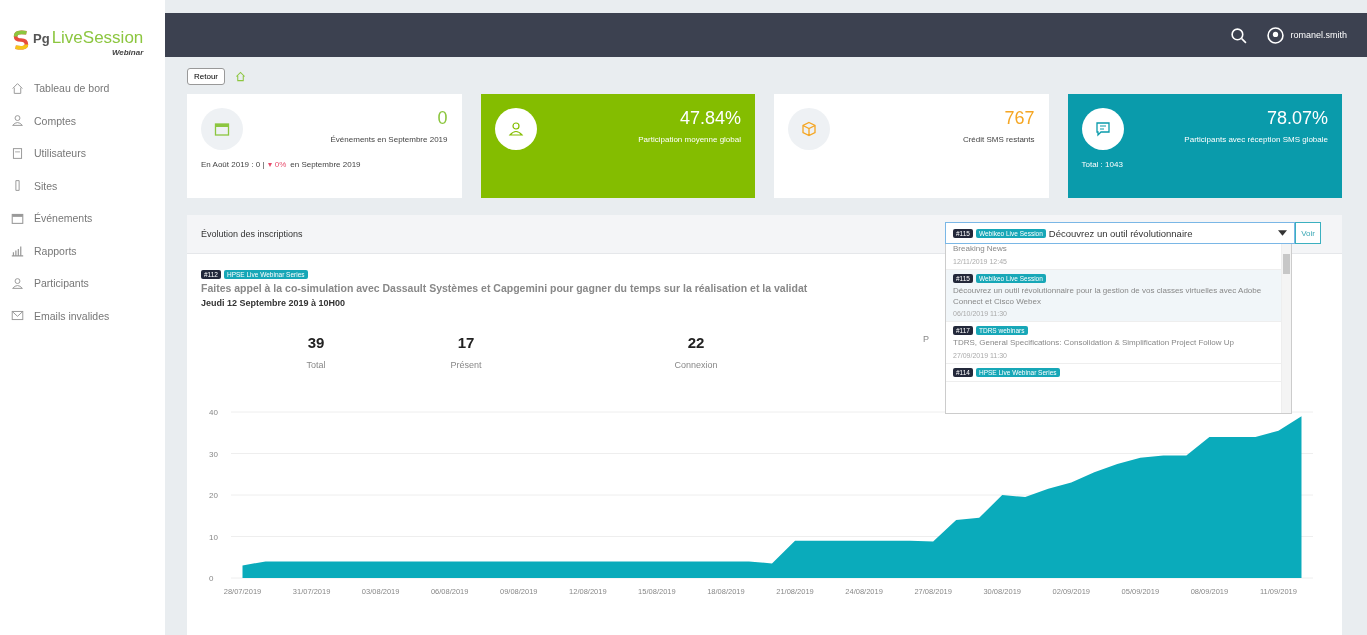 This screenshot has height=635, width=1367. Describe the element at coordinates (17, 251) in the screenshot. I see `bar-chart-icon` at that location.